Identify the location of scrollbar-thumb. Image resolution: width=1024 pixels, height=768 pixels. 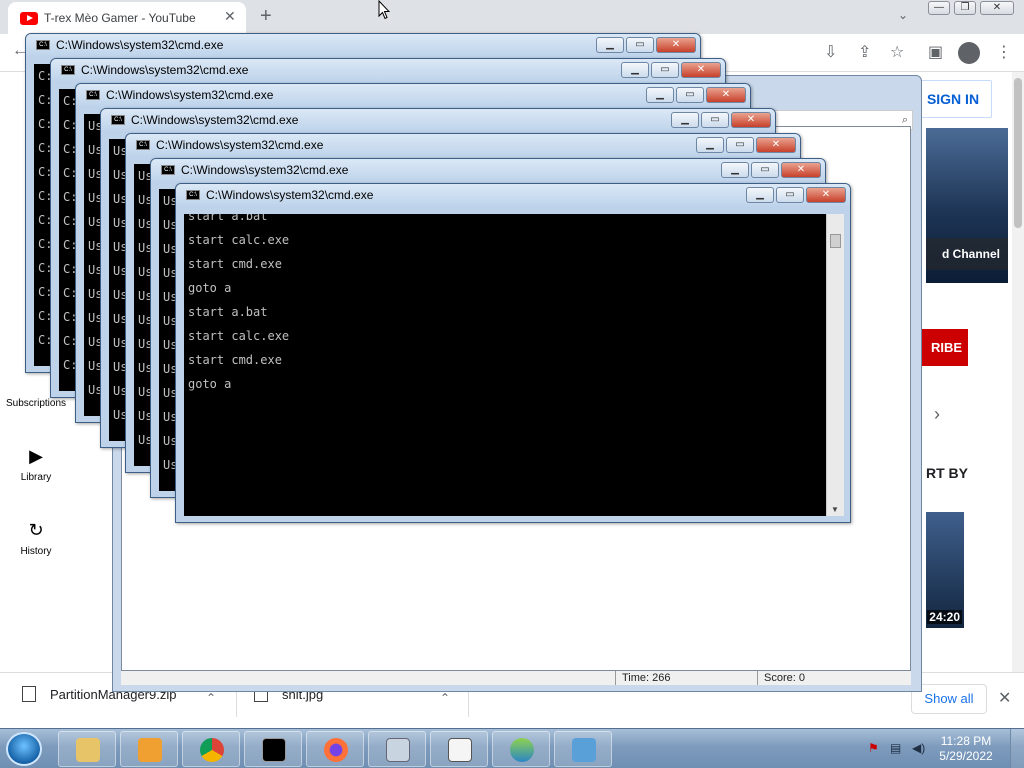
(1018, 153).